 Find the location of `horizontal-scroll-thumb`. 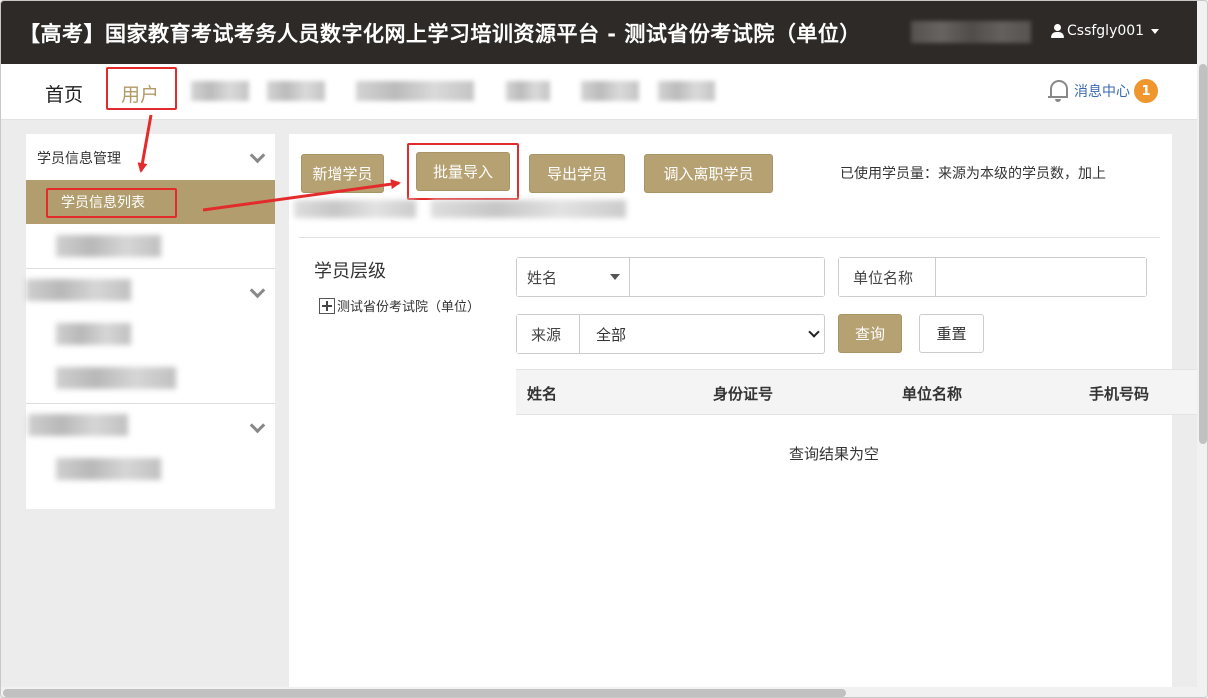

horizontal-scroll-thumb is located at coordinates (424, 693).